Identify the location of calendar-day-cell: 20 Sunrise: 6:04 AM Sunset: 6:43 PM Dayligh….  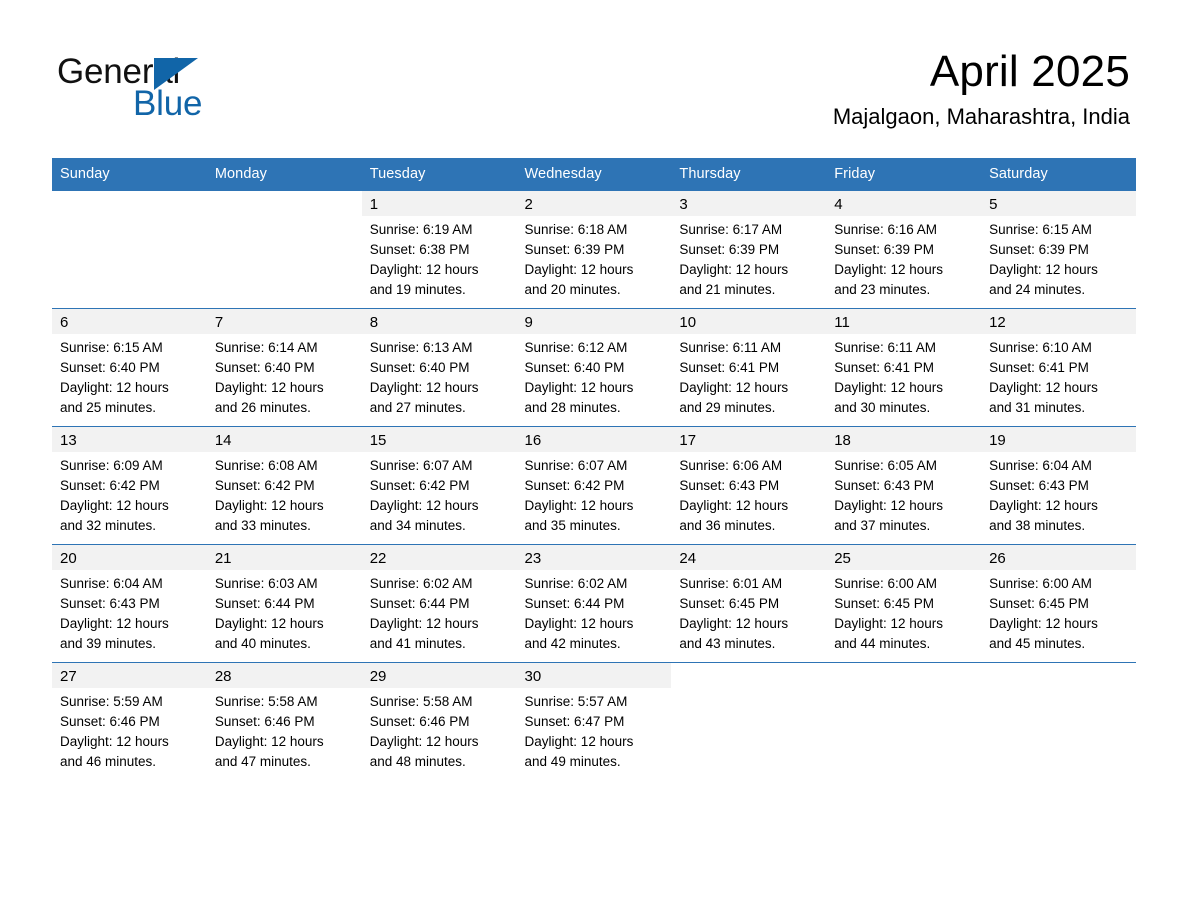
(129, 603).